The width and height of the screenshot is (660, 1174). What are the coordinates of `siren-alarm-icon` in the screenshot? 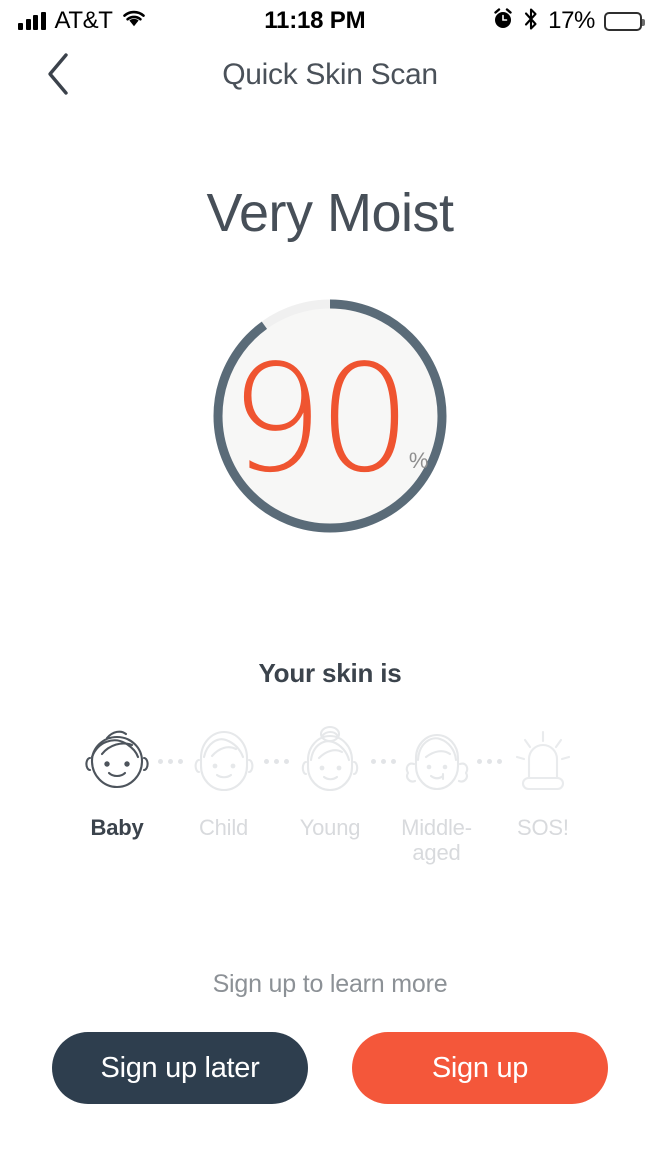 It's located at (543, 761).